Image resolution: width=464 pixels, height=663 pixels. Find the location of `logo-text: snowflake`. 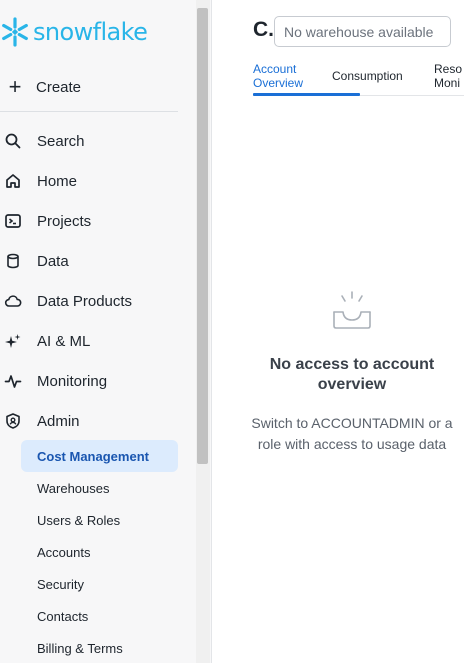

logo-text: snowflake is located at coordinates (90, 32).